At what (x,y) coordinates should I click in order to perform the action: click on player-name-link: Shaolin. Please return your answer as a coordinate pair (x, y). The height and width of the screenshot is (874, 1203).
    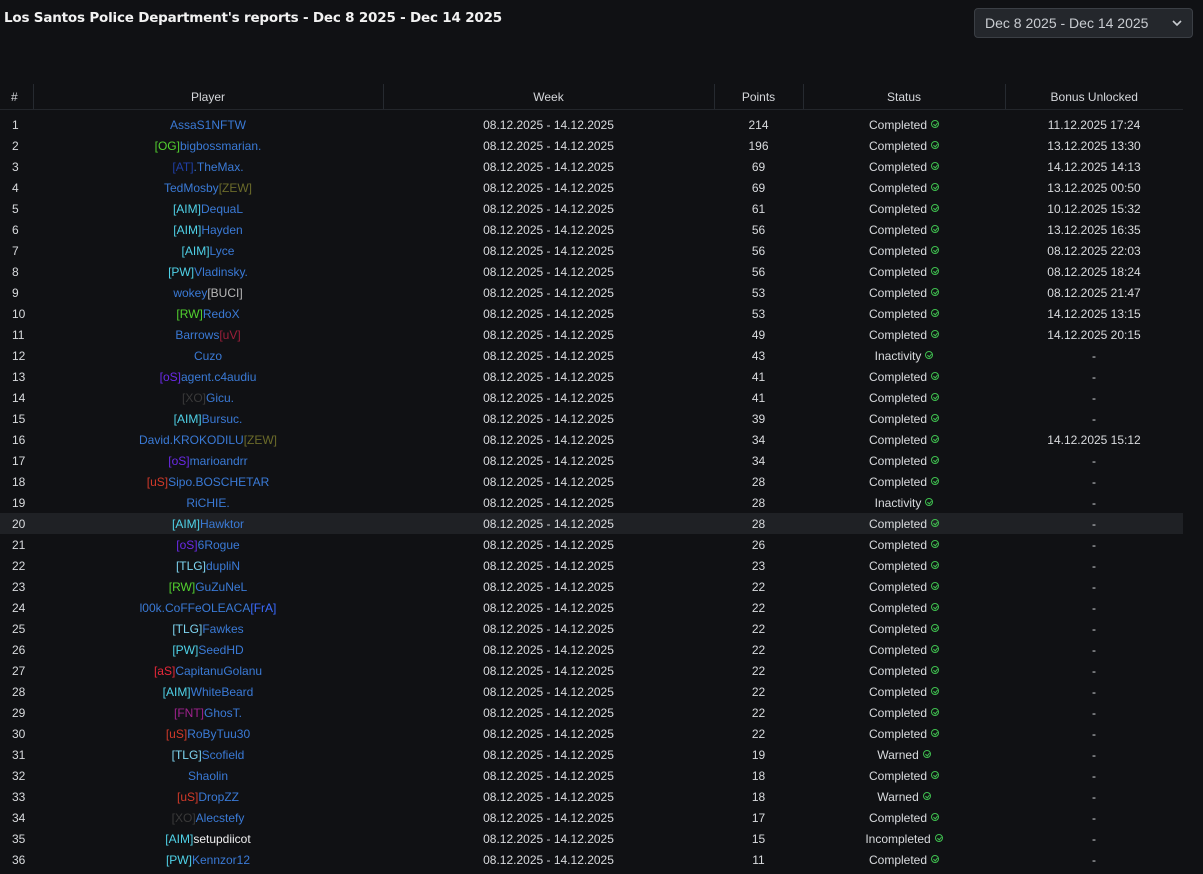
    Looking at the image, I should click on (208, 776).